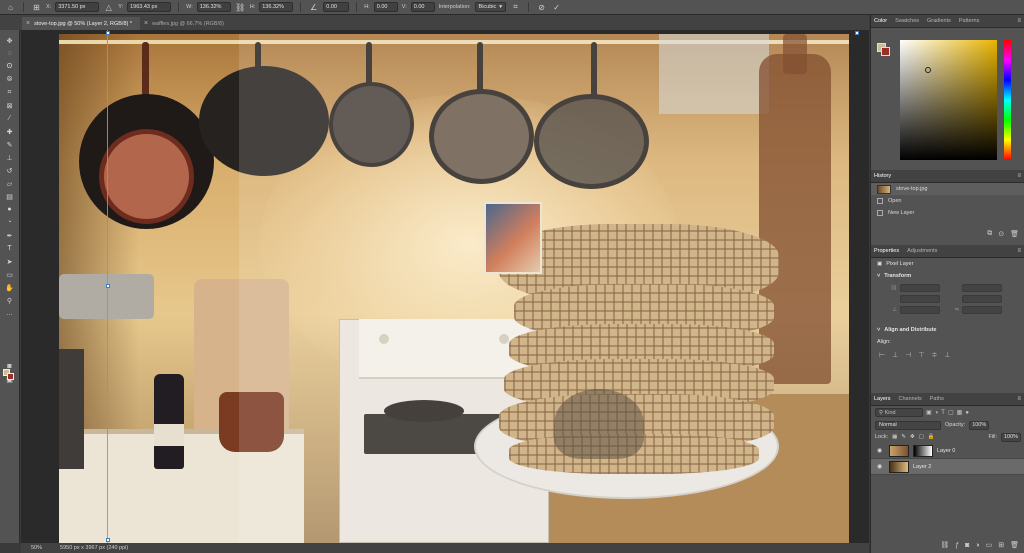 The height and width of the screenshot is (553, 1024). I want to click on filter-toggle-icon: ●, so click(967, 413).